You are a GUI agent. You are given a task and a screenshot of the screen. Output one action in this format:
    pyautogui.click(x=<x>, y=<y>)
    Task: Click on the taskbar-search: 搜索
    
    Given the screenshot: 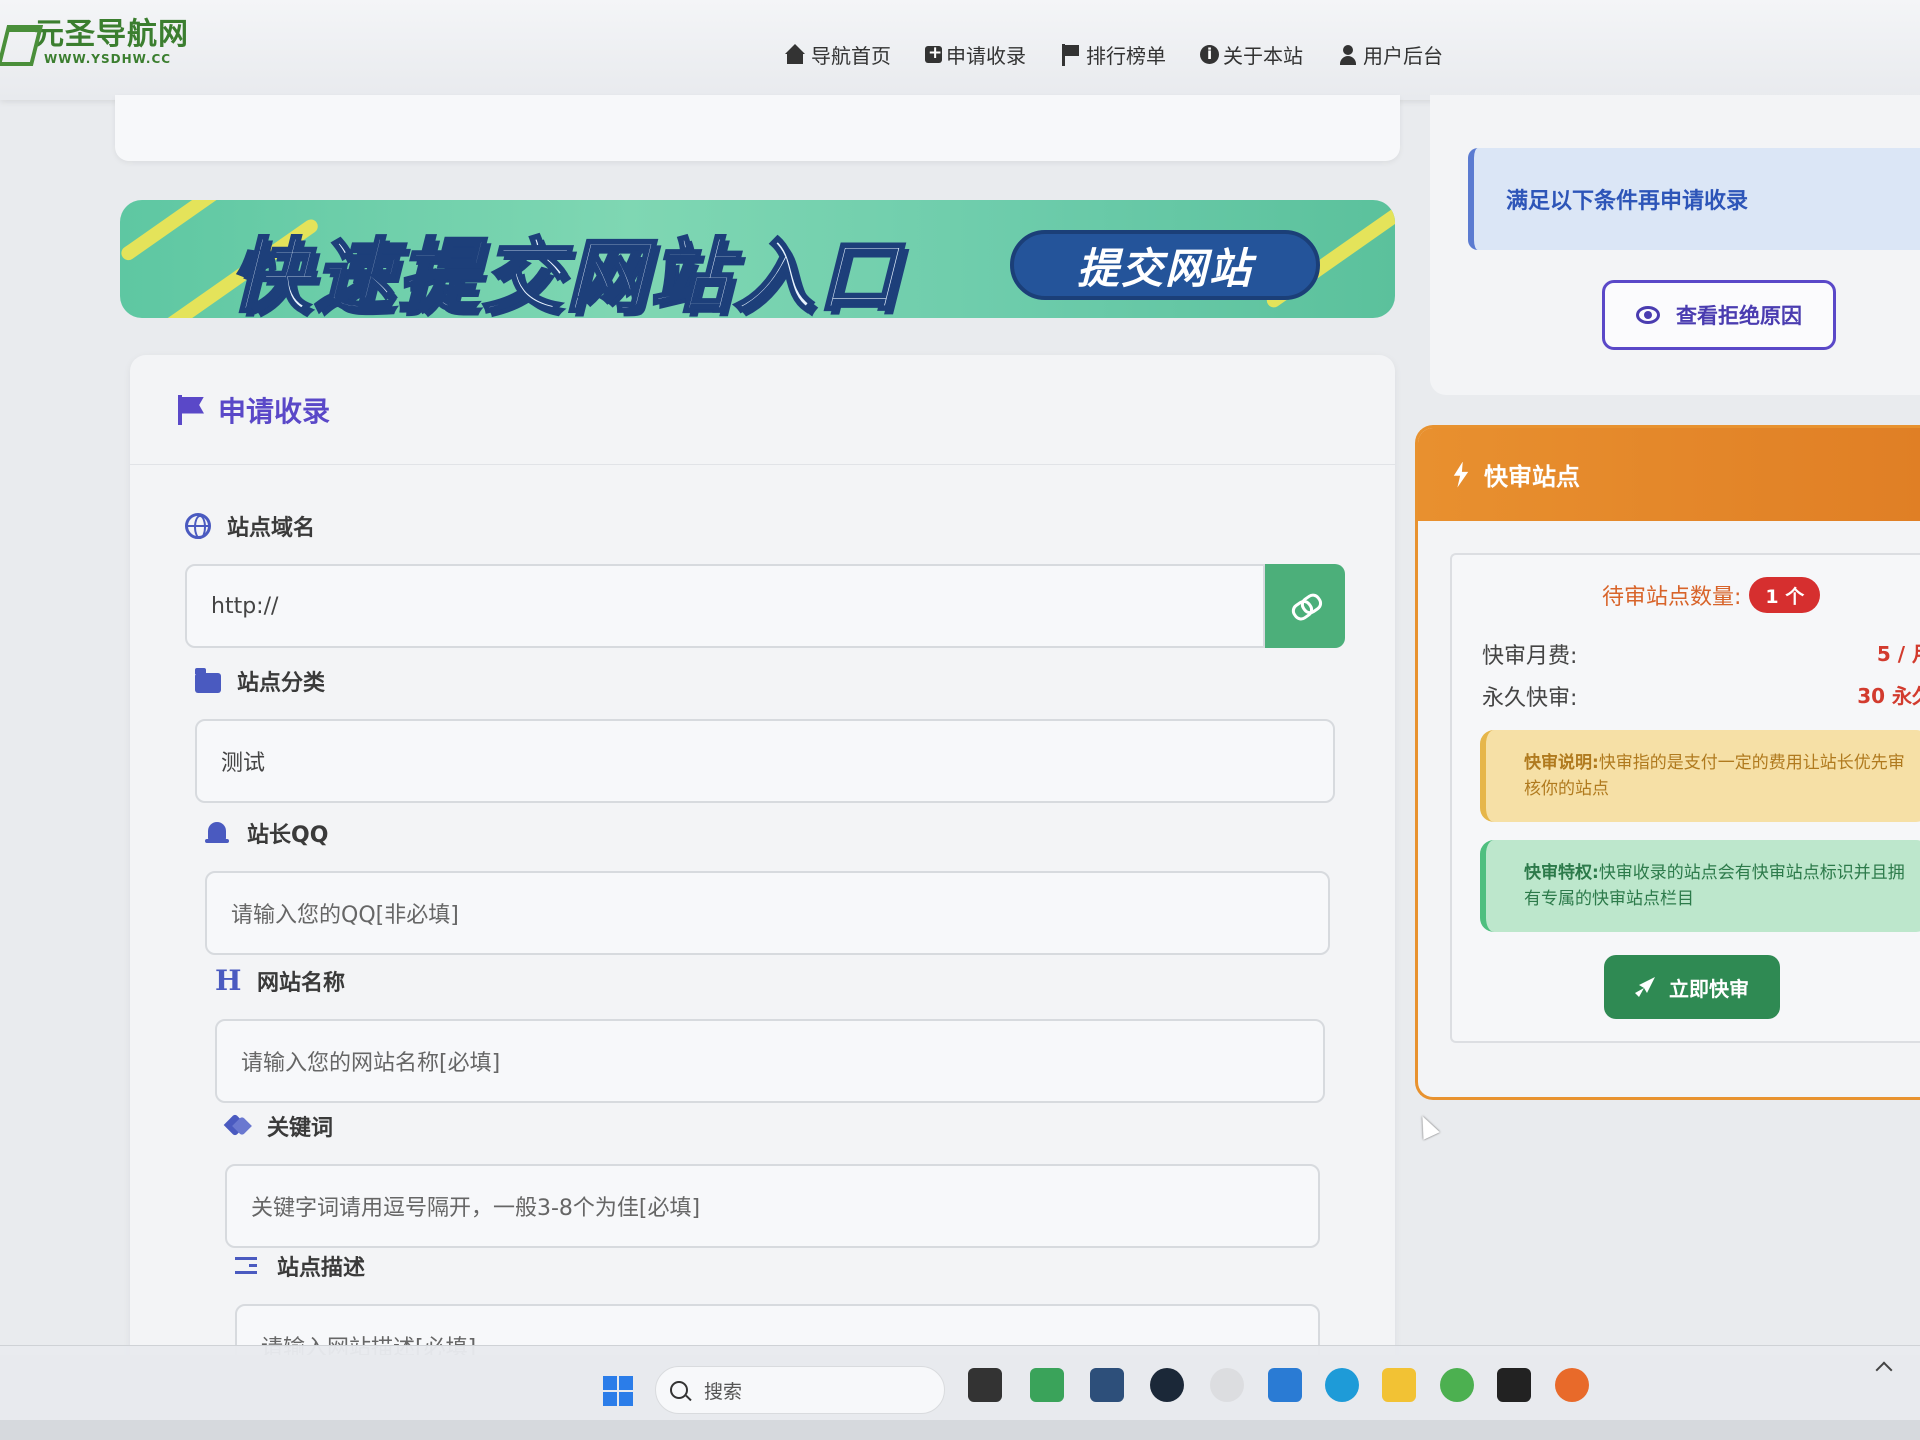 What is the action you would take?
    pyautogui.click(x=800, y=1390)
    